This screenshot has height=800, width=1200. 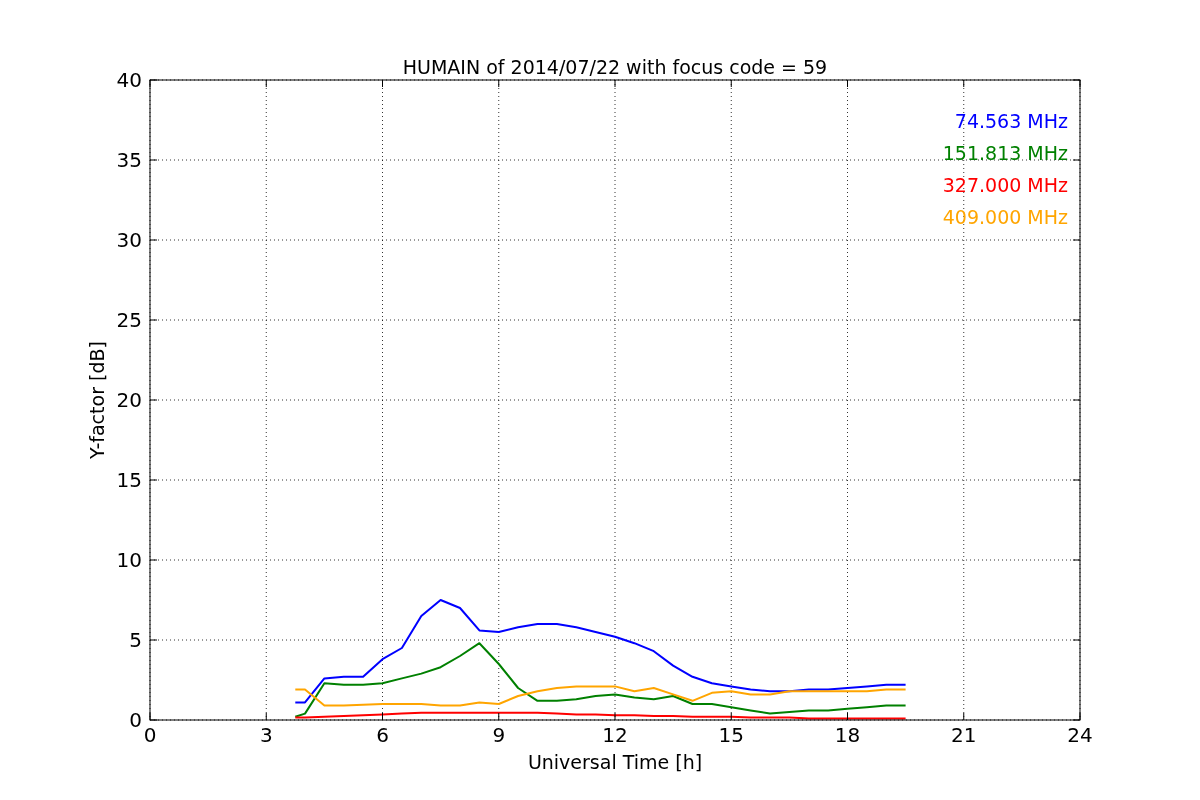 I want to click on x-tick-label: 9, so click(x=499, y=735).